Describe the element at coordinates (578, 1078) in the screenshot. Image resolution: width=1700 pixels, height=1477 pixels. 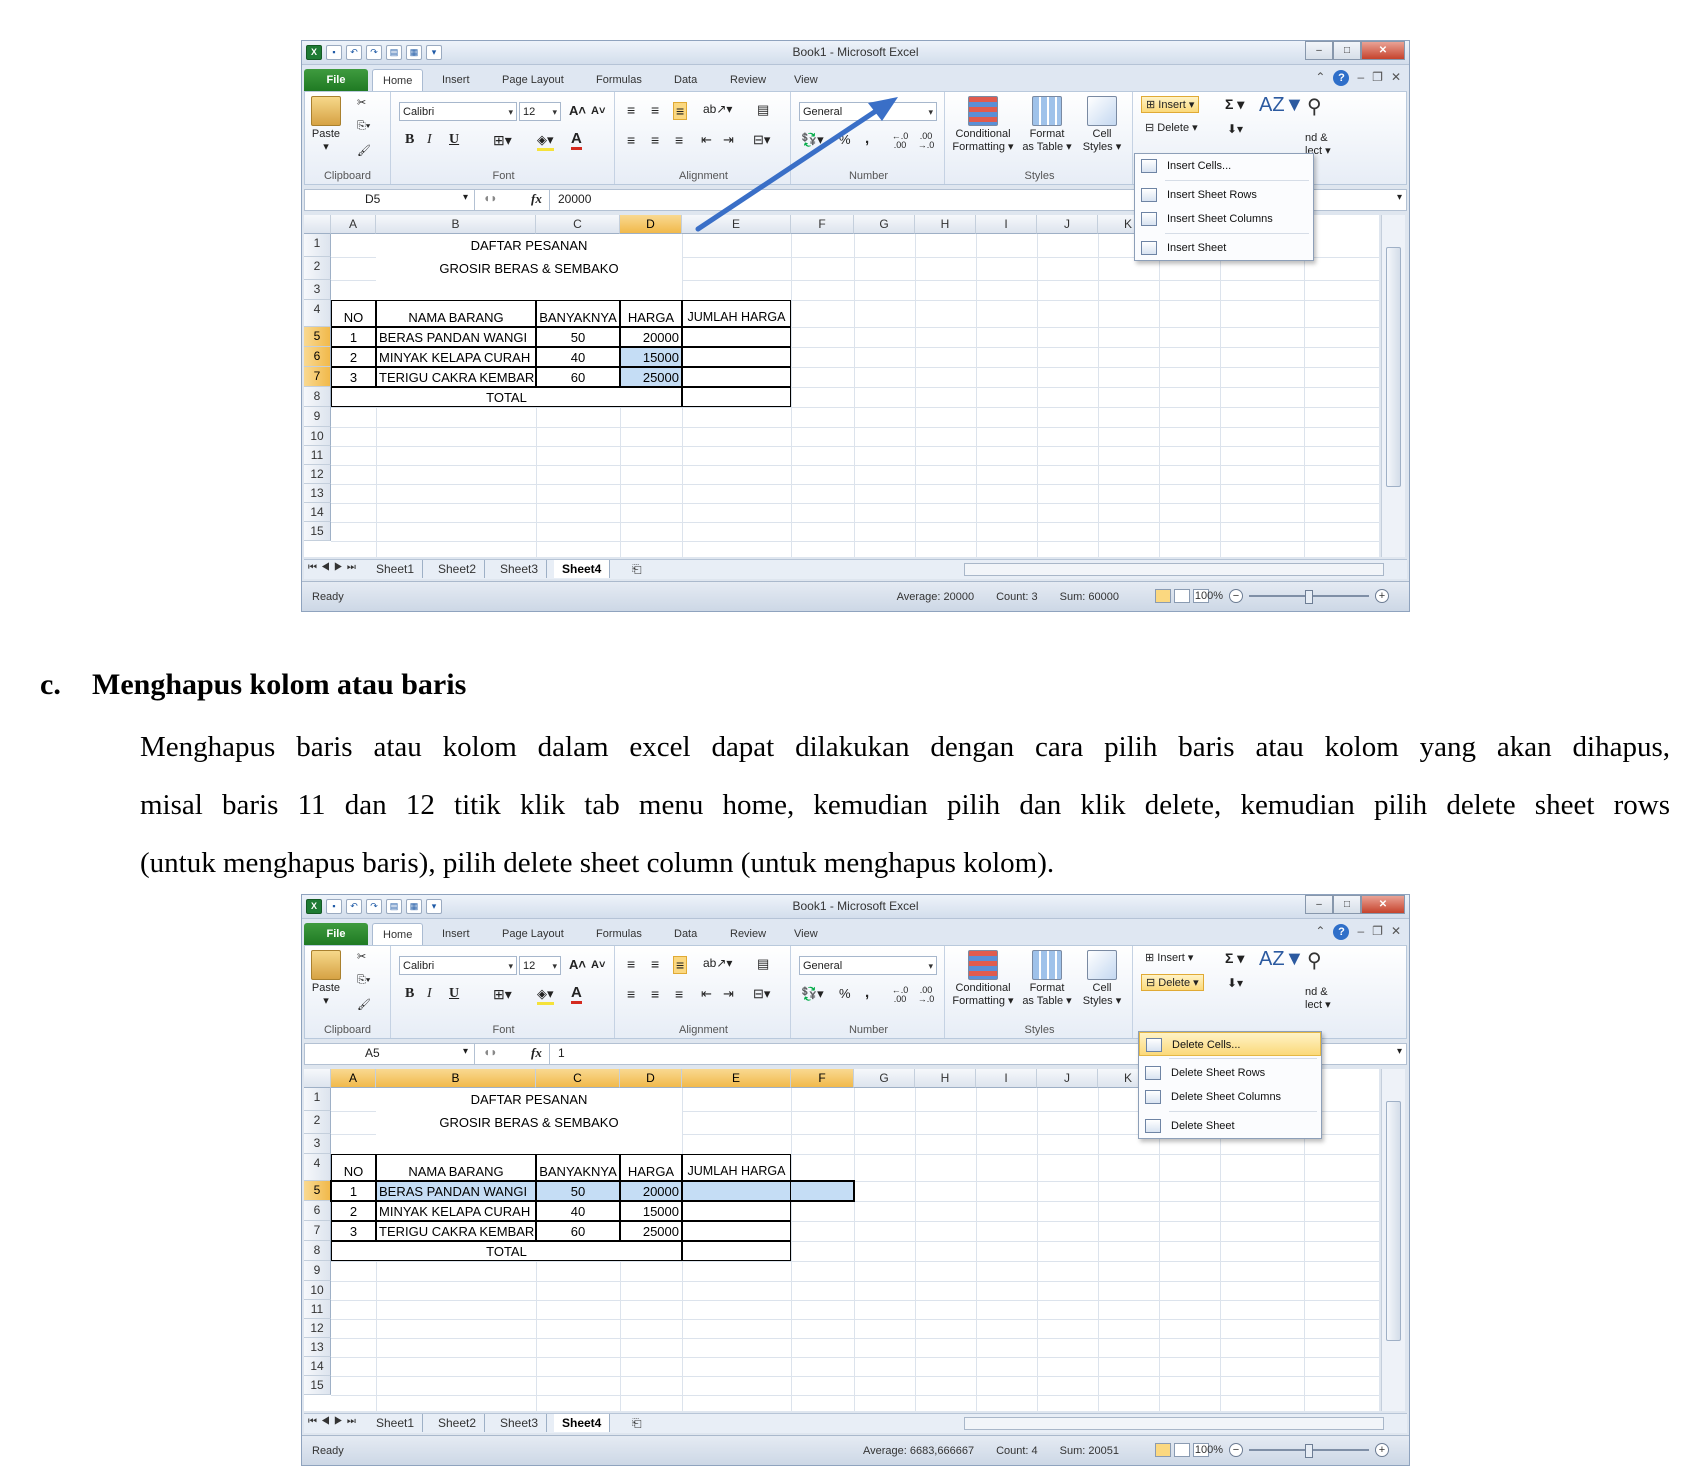
I see `column-header-c: C` at that location.